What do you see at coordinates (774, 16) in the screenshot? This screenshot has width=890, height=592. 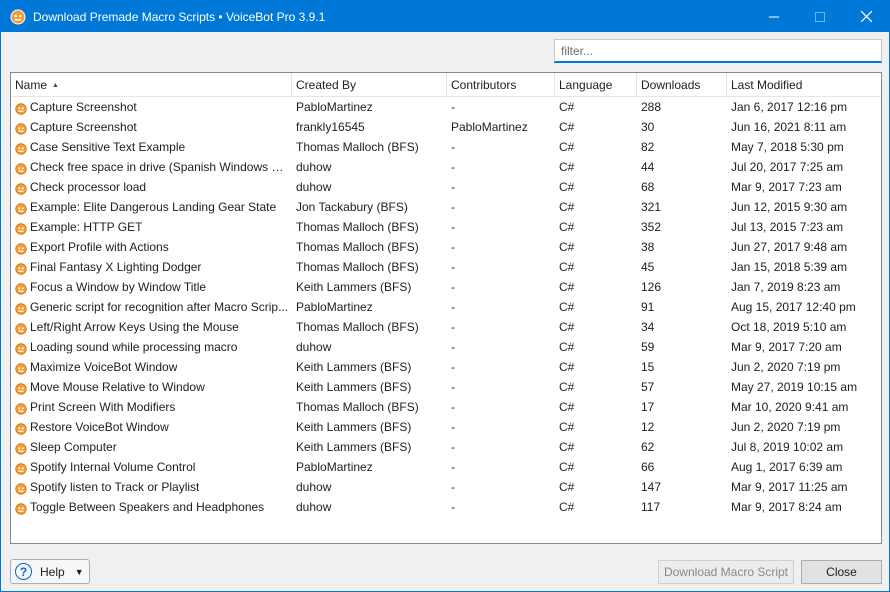 I see `minimize-button` at bounding box center [774, 16].